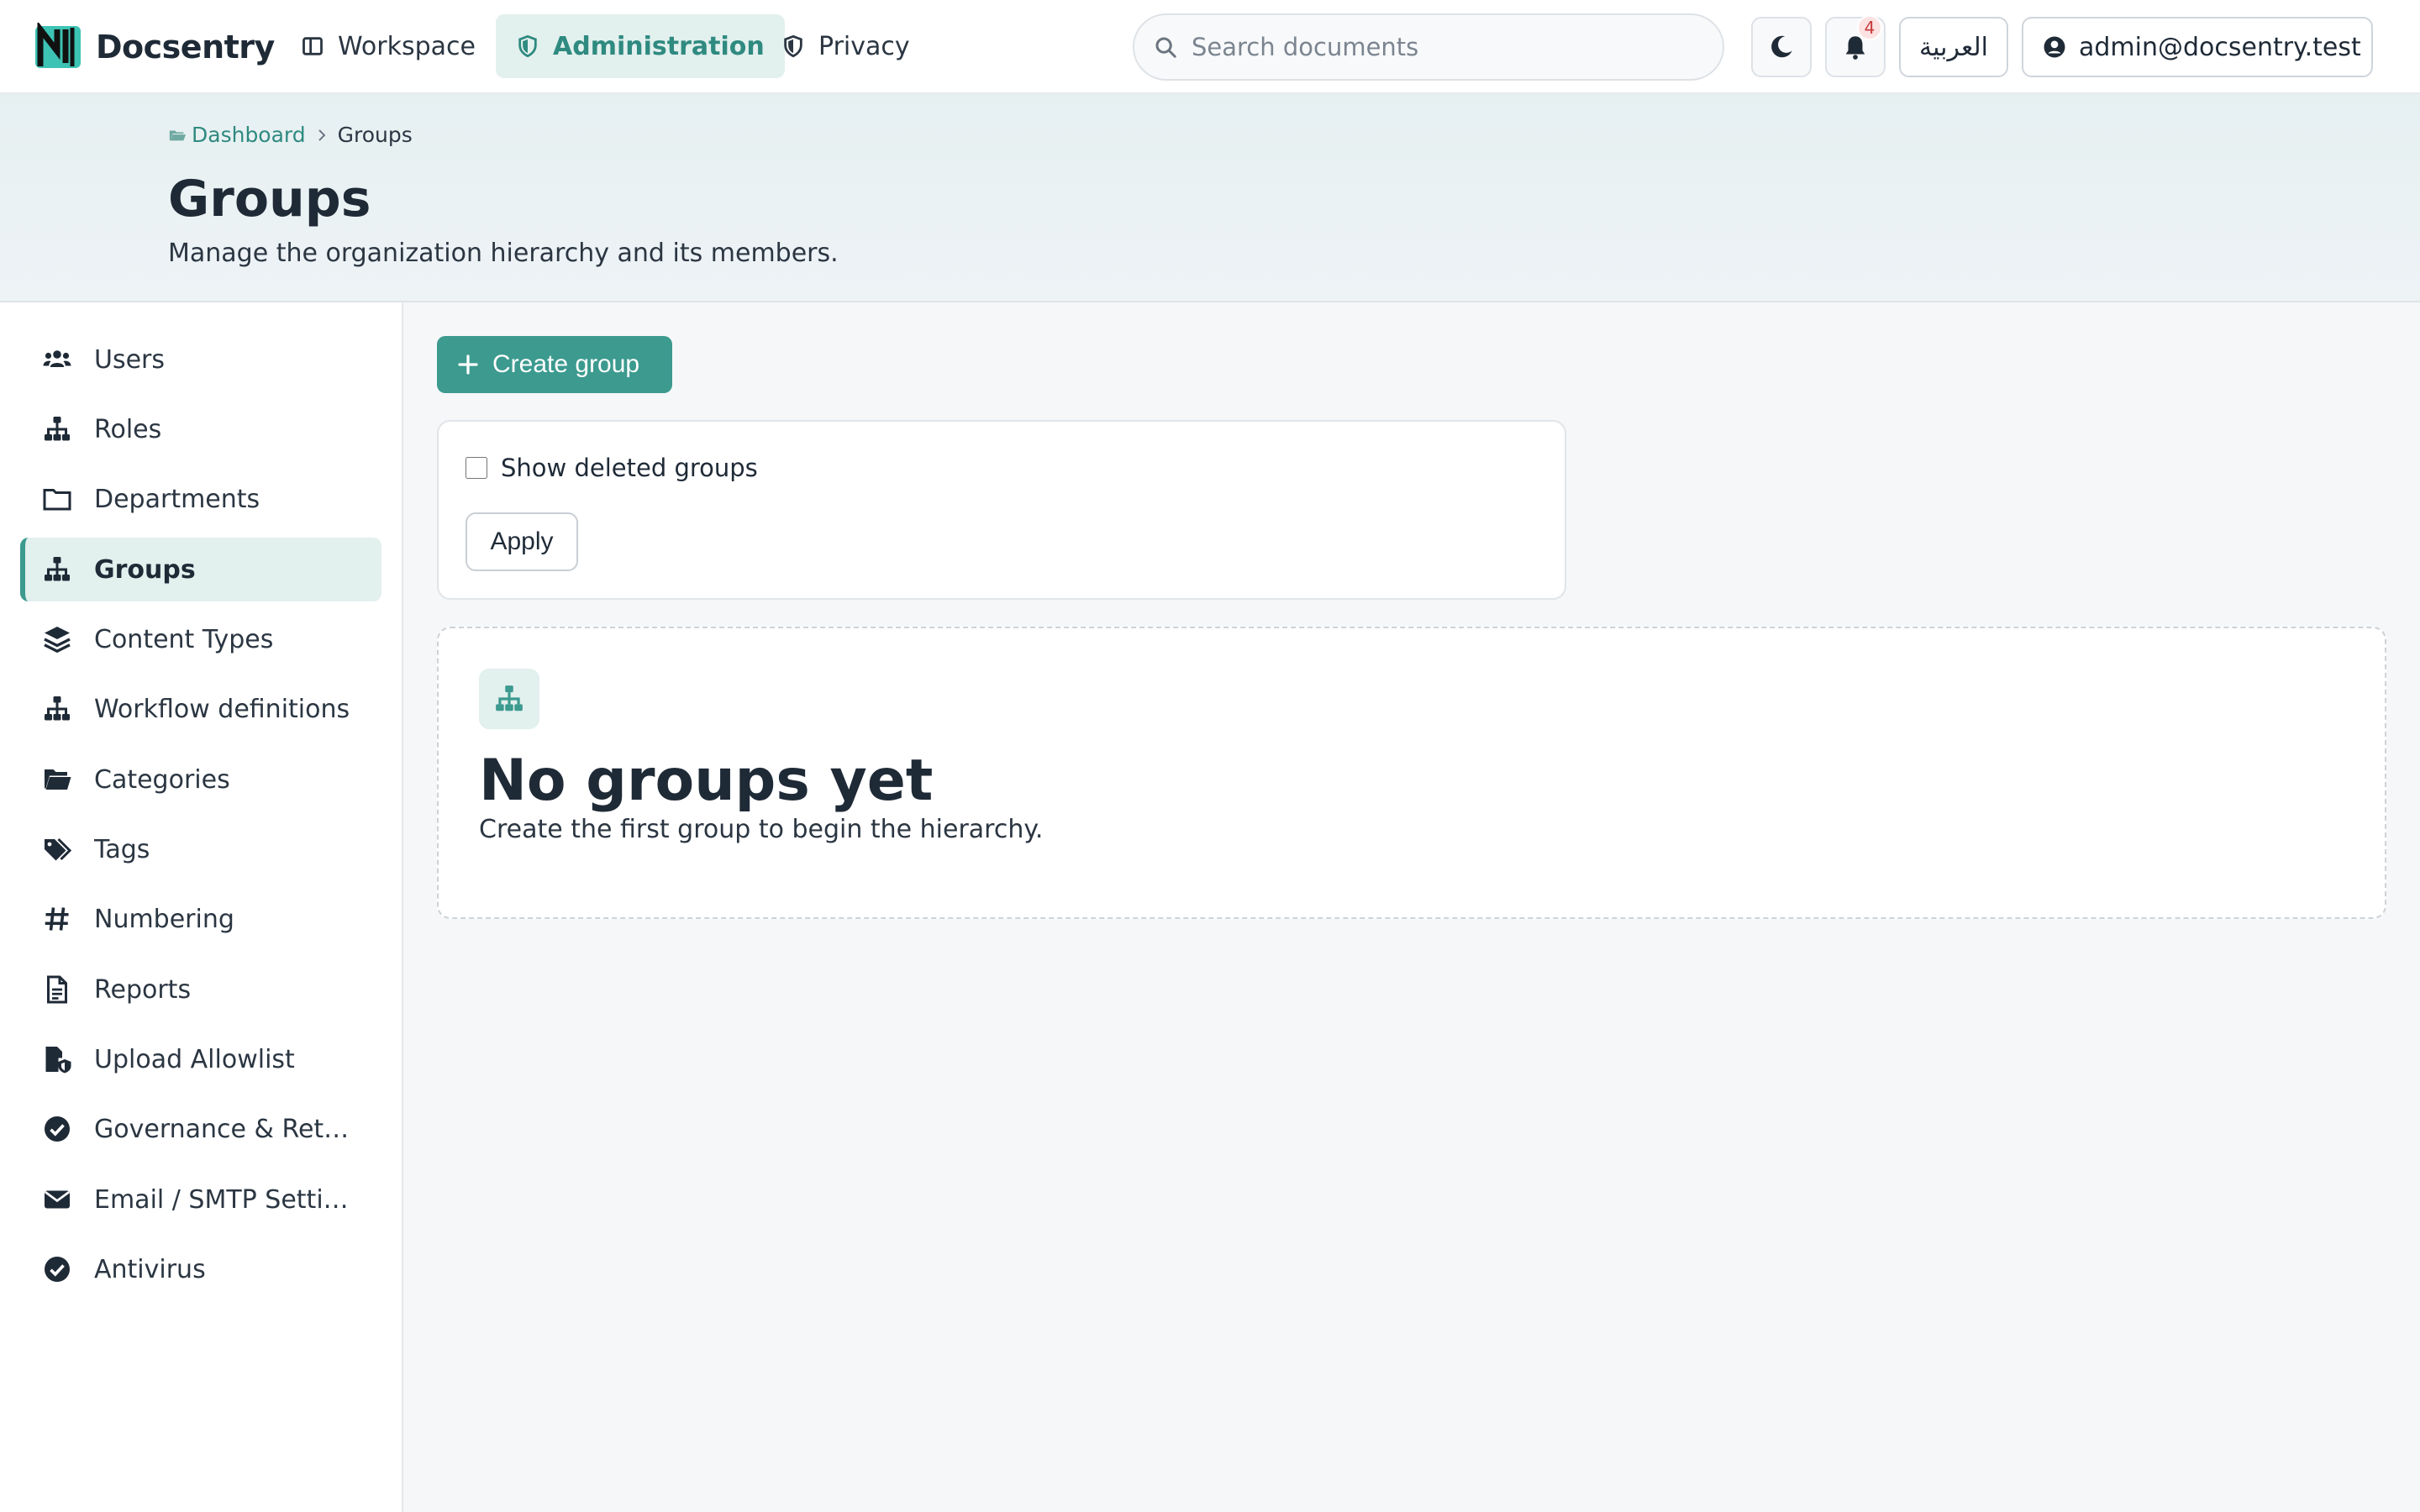 This screenshot has height=1512, width=2420. I want to click on sidebar-item-upload-allowlist: Upload Allowlist, so click(200, 1059).